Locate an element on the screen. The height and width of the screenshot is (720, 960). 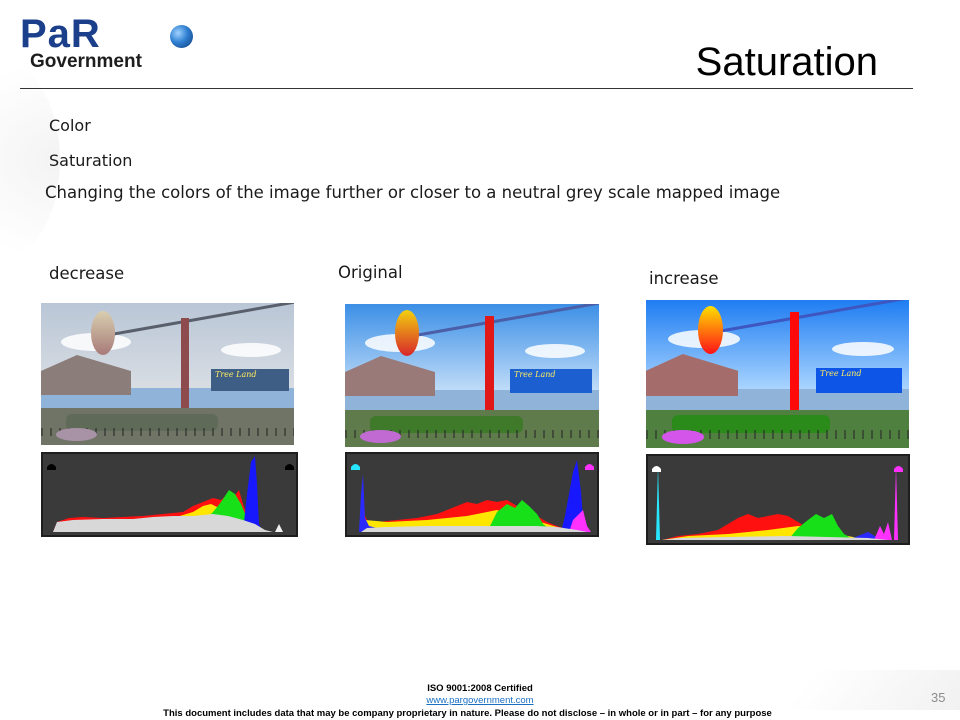
slide-number: 35 is located at coordinates (938, 697).